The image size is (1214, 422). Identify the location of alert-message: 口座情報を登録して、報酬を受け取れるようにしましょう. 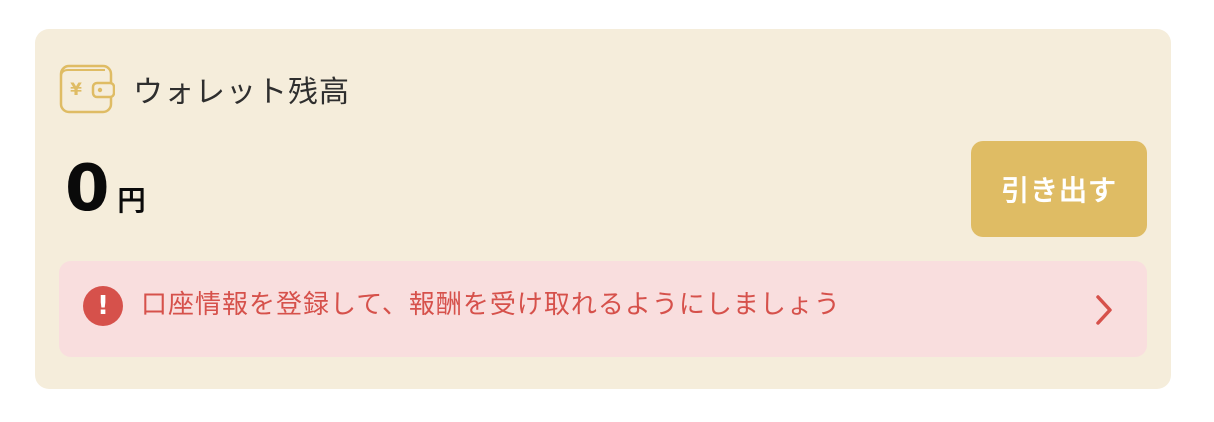
(491, 305).